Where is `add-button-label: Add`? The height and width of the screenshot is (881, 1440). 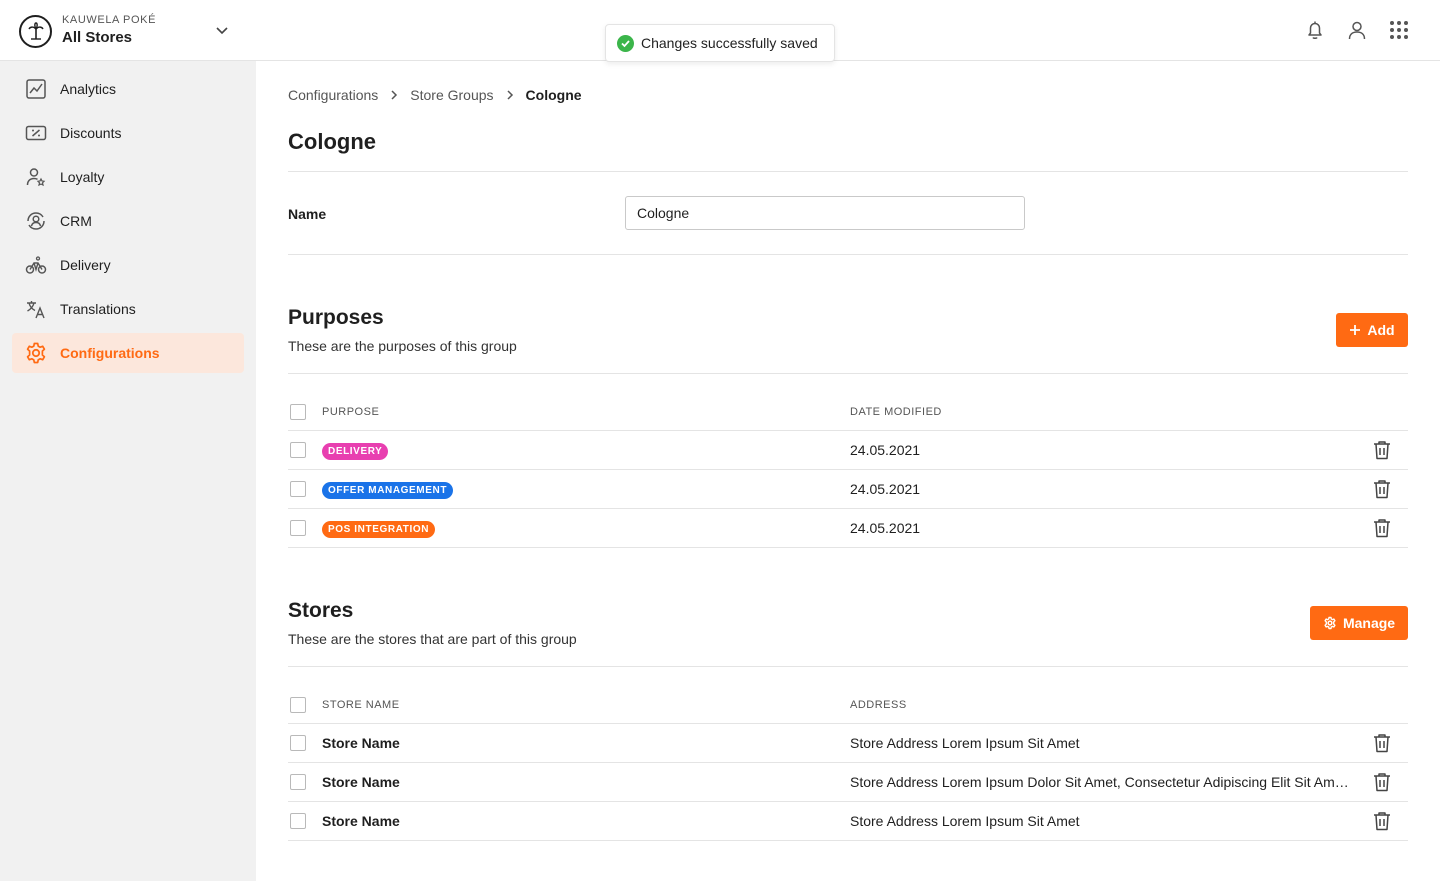 add-button-label: Add is located at coordinates (1381, 330).